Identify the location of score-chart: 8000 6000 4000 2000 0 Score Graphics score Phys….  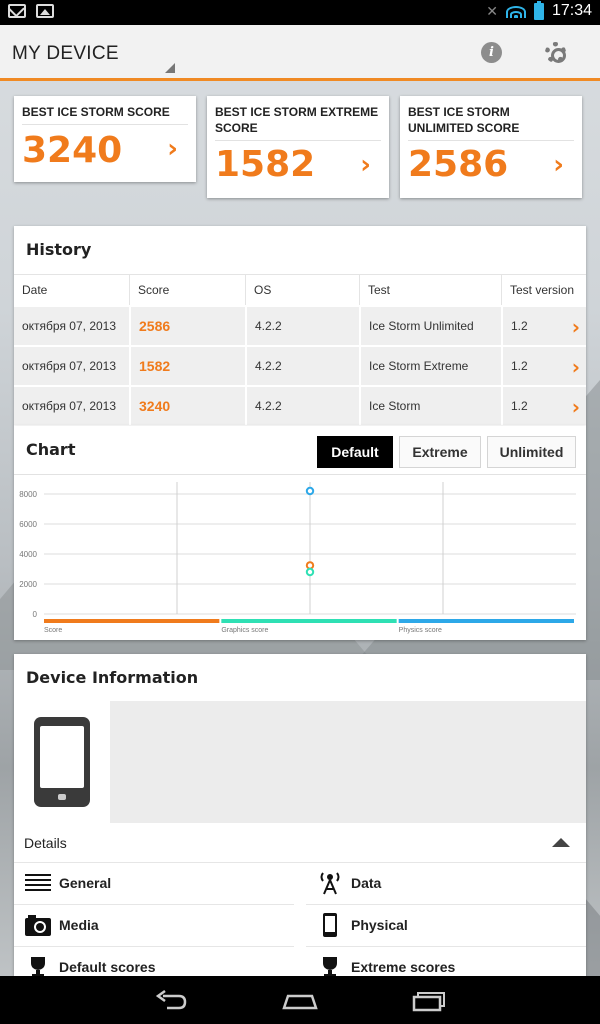
(297, 558).